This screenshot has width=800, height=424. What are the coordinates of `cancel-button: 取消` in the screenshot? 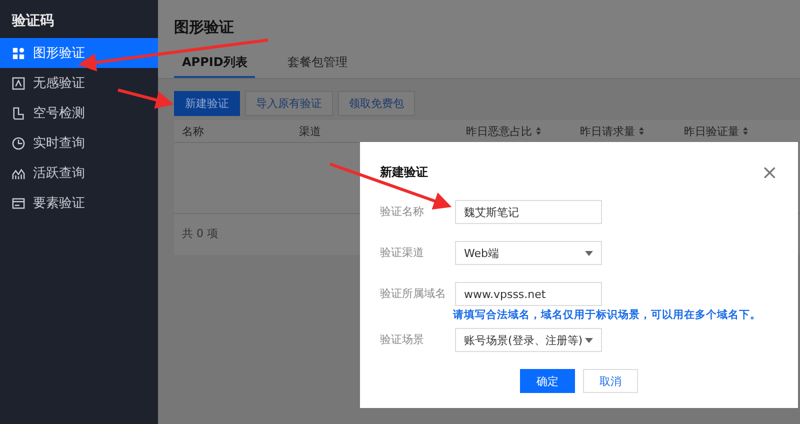 It's located at (610, 381).